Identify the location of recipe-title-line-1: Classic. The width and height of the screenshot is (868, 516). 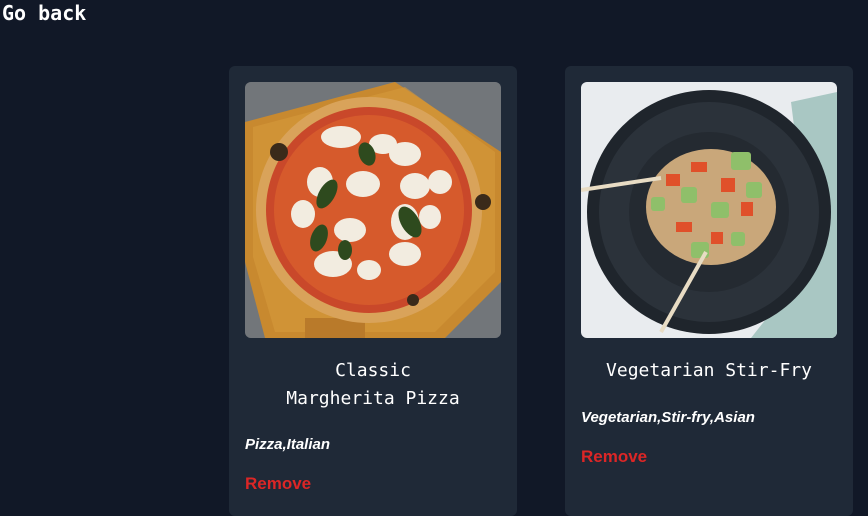
(373, 370).